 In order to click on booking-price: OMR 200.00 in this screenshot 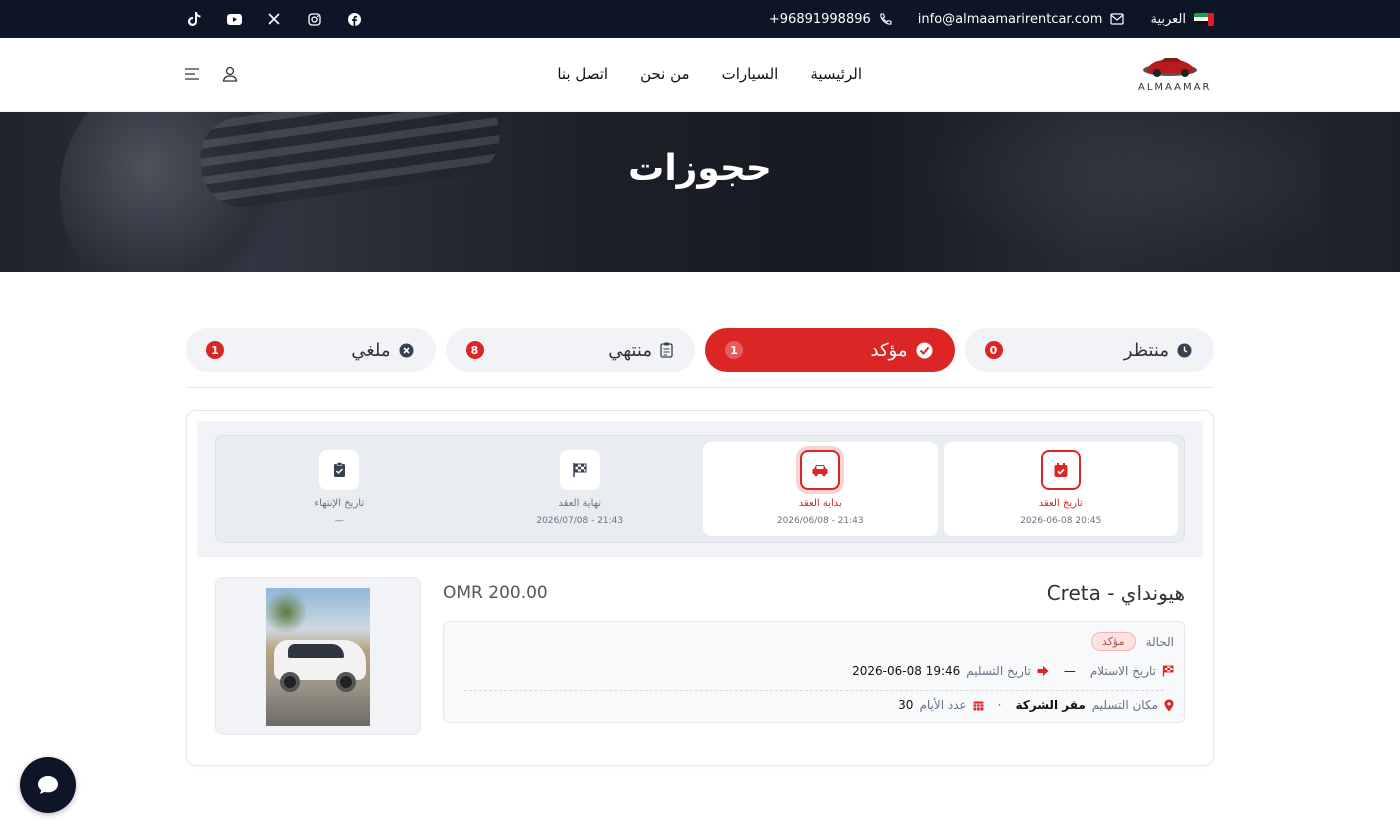, I will do `click(495, 593)`.